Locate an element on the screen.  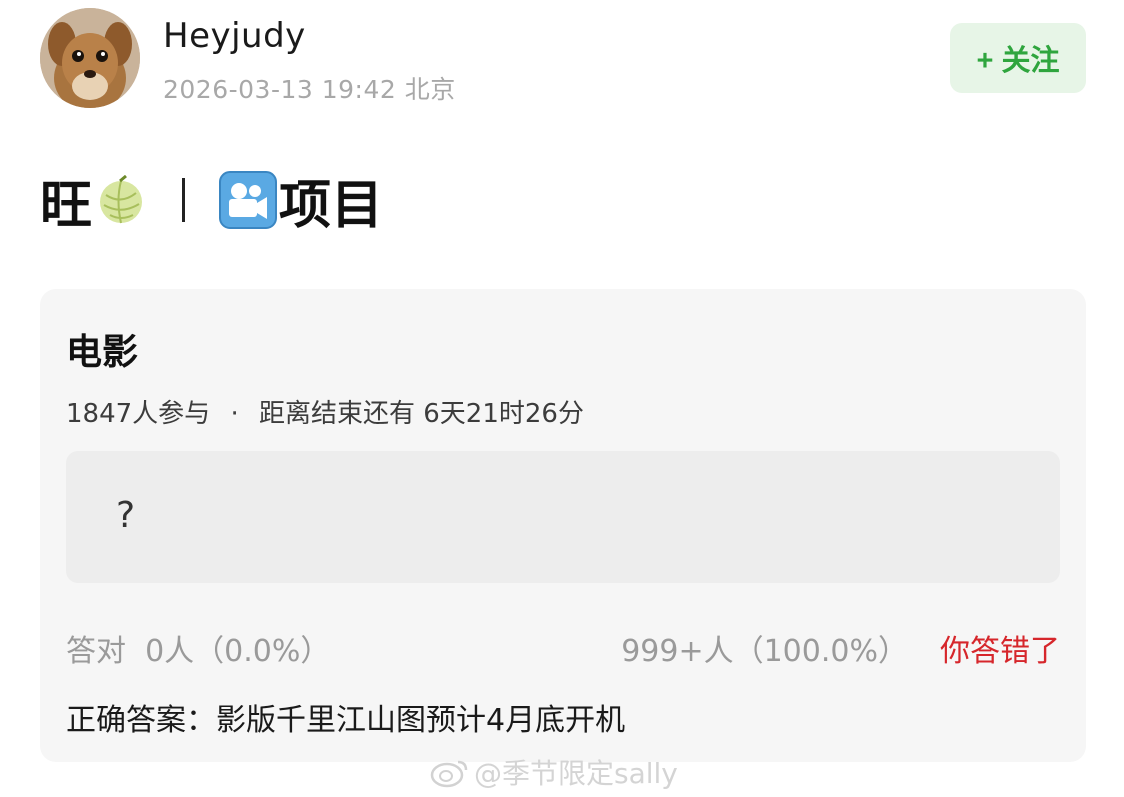
weibo-icon is located at coordinates (449, 774).